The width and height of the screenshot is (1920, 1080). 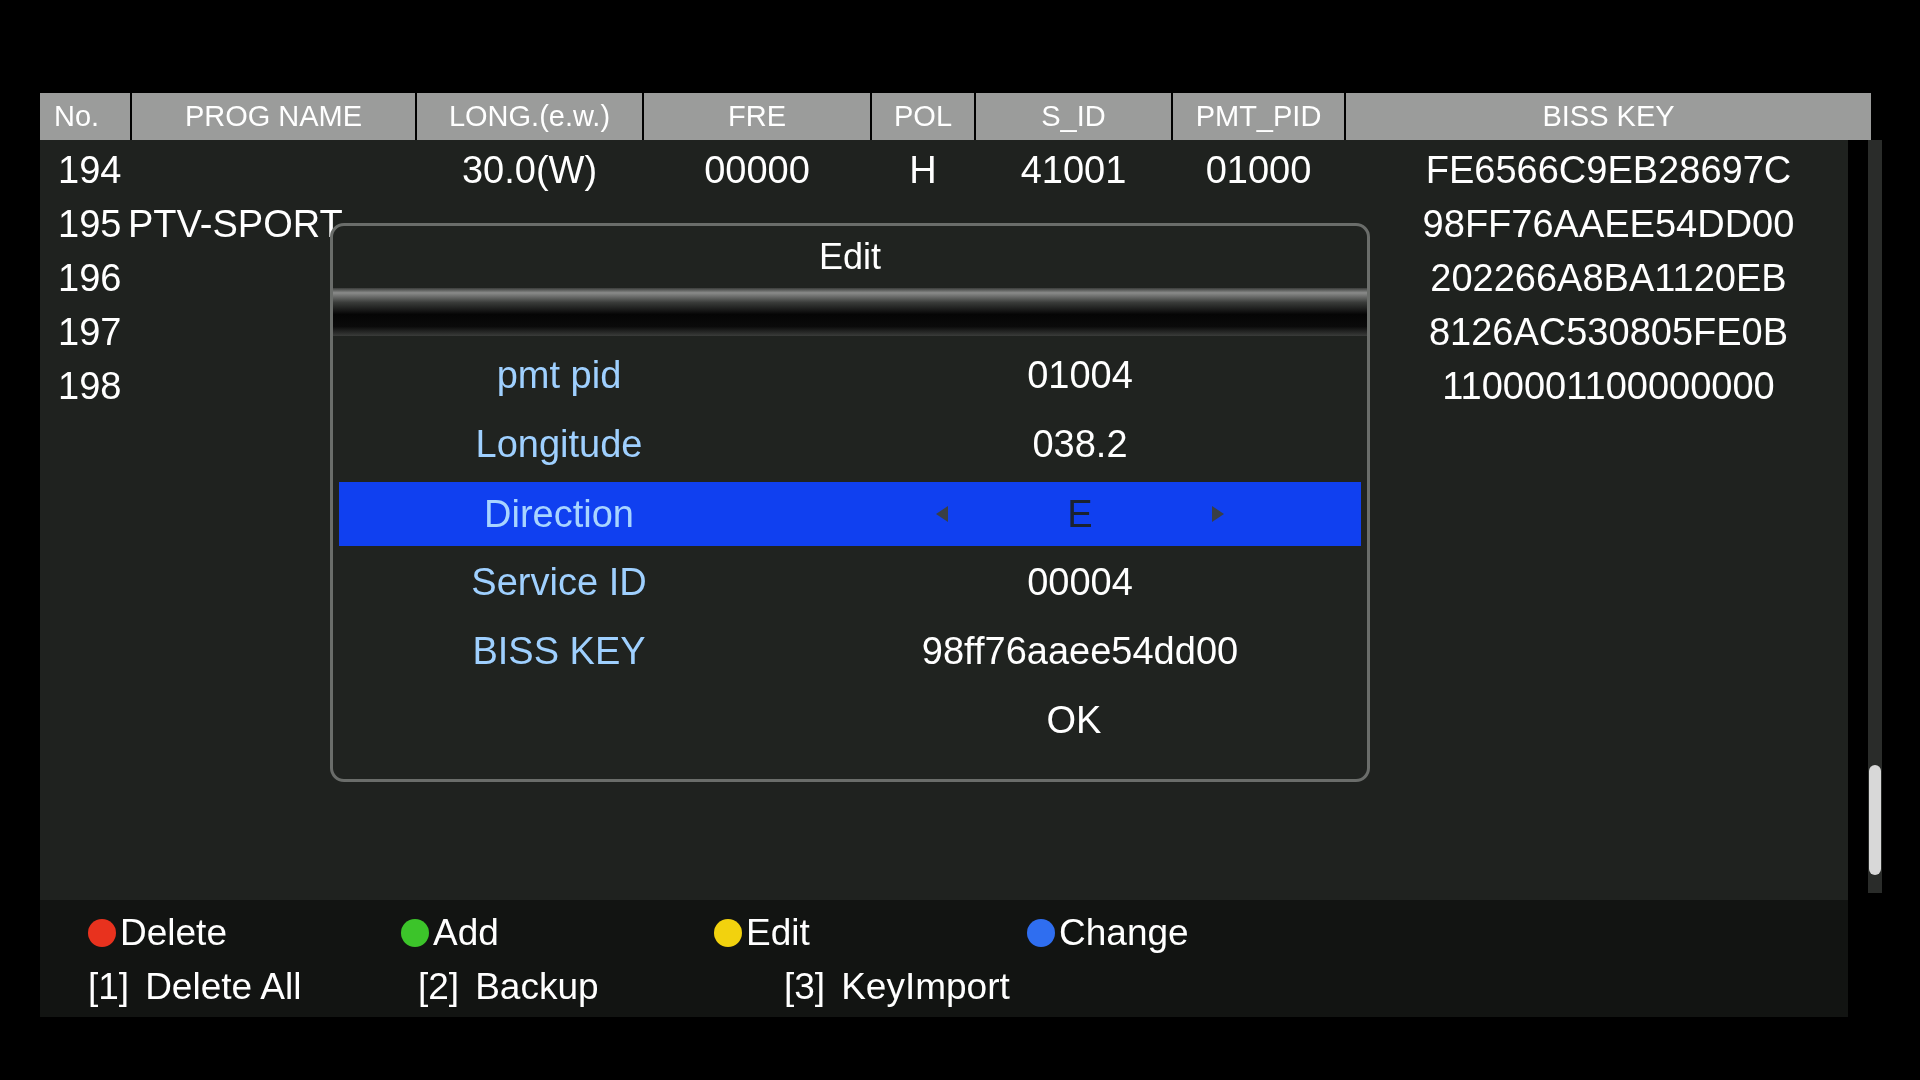 I want to click on table-cell-text: 197, so click(x=90, y=332).